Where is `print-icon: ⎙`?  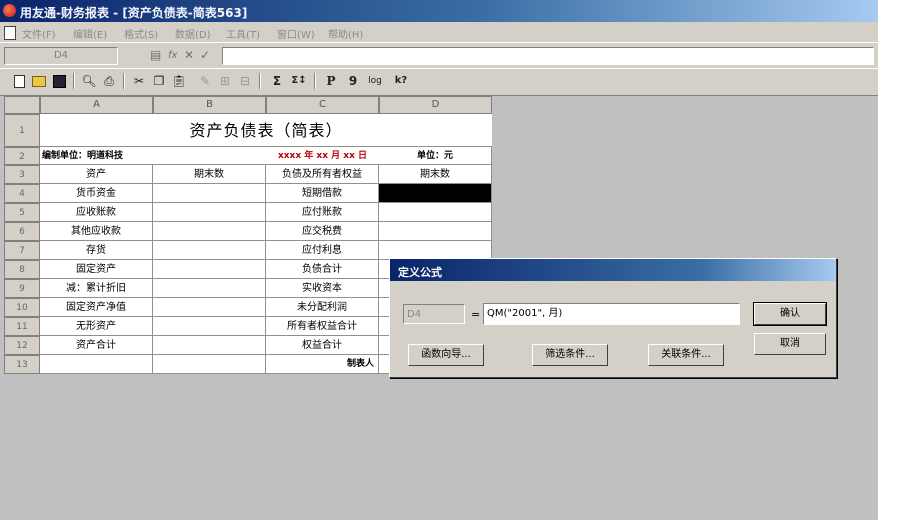
print-icon: ⎙ is located at coordinates (109, 81).